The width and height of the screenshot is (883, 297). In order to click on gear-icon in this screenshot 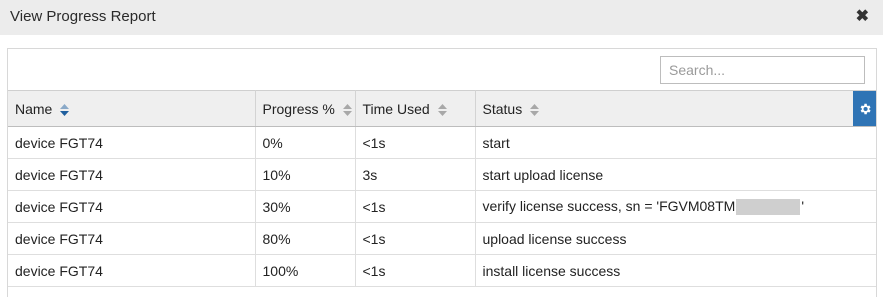, I will do `click(865, 108)`.